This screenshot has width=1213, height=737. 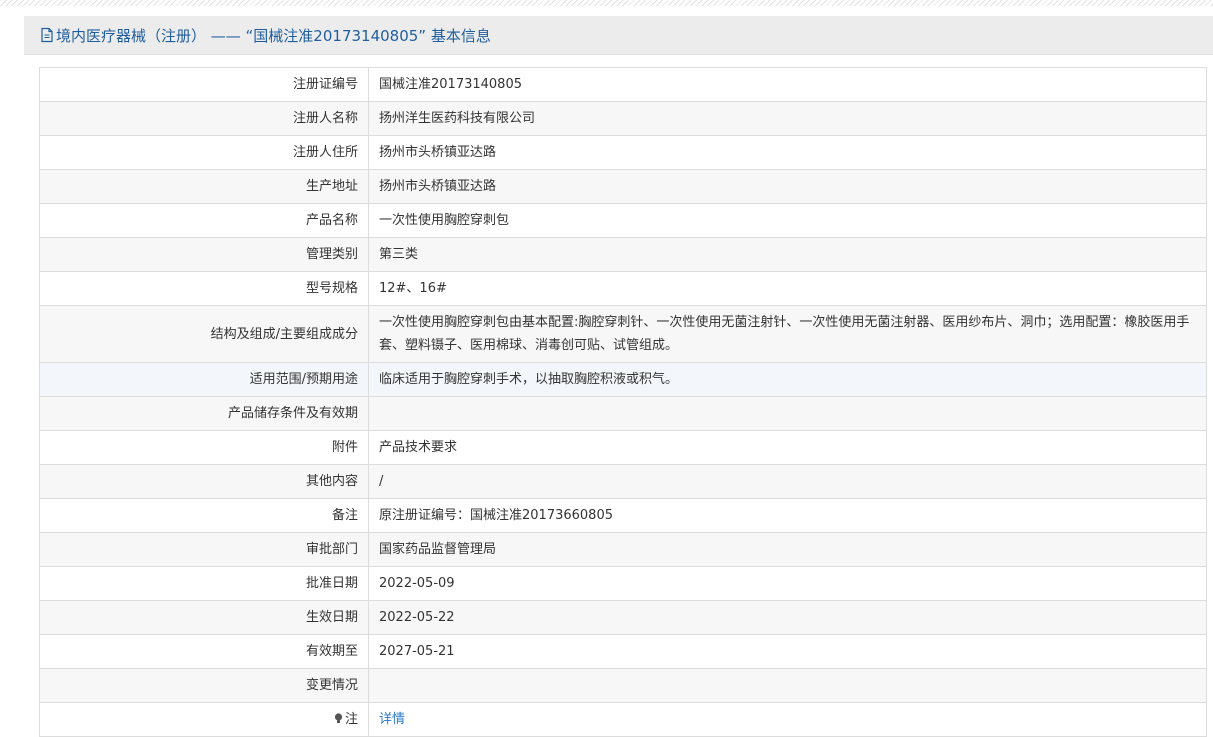 What do you see at coordinates (204, 515) in the screenshot?
I see `row-label: 备注` at bounding box center [204, 515].